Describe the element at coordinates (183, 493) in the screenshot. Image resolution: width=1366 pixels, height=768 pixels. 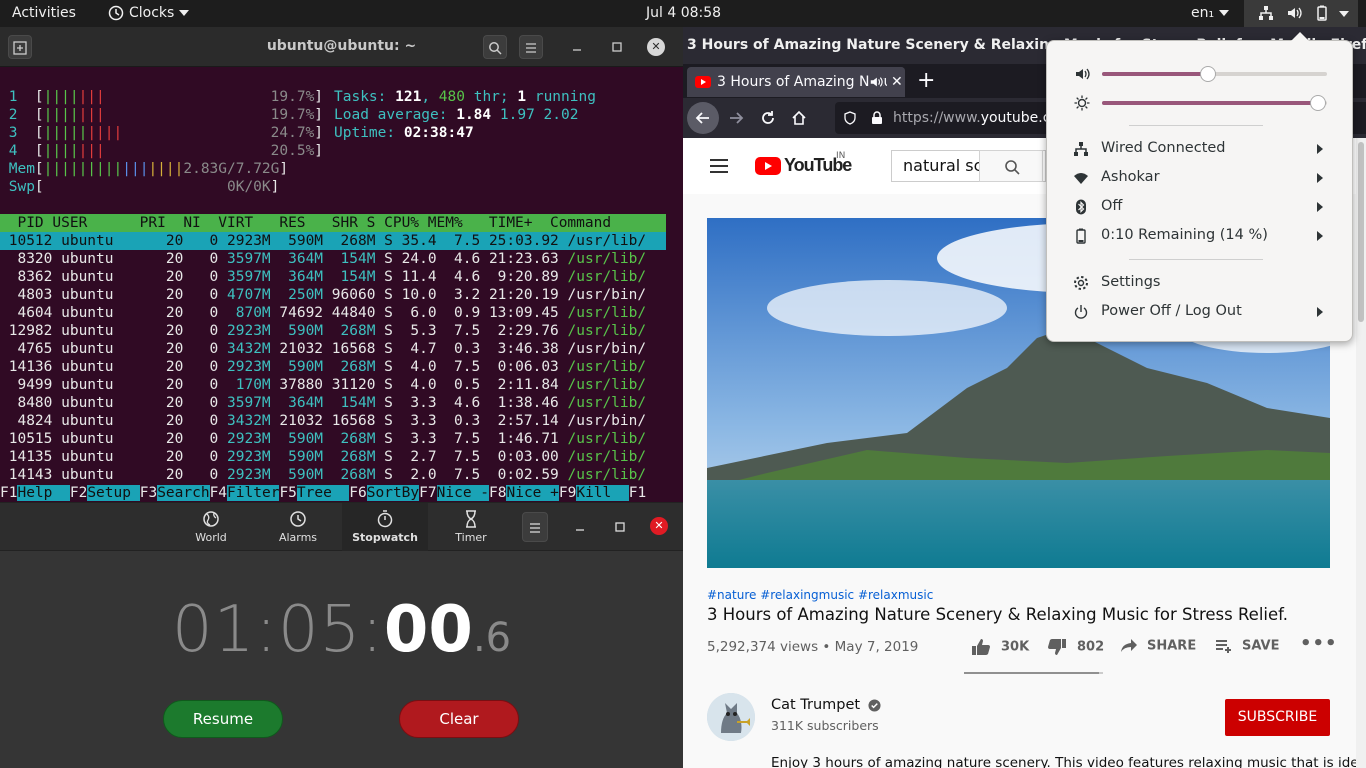
I see `function-key-label: Search` at that location.